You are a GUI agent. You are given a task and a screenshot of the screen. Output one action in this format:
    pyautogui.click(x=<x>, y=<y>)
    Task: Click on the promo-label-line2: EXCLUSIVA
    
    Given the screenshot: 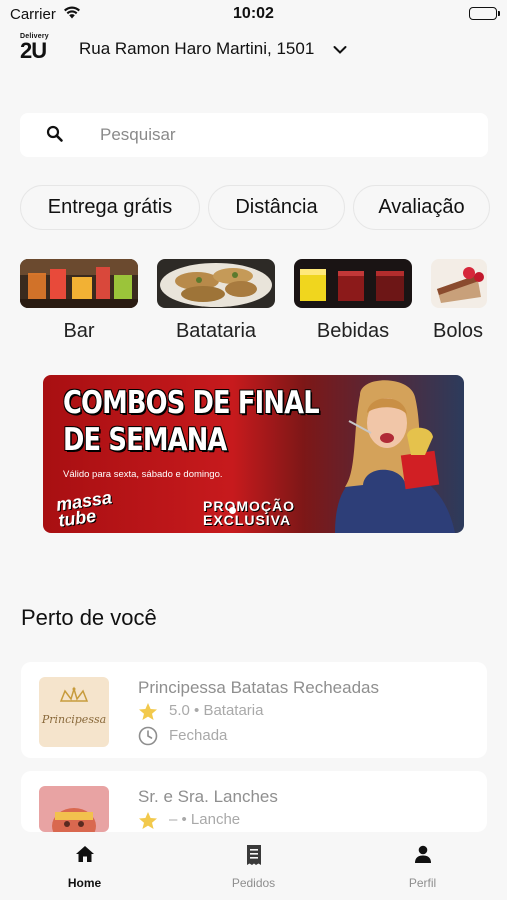 What is the action you would take?
    pyautogui.click(x=247, y=520)
    